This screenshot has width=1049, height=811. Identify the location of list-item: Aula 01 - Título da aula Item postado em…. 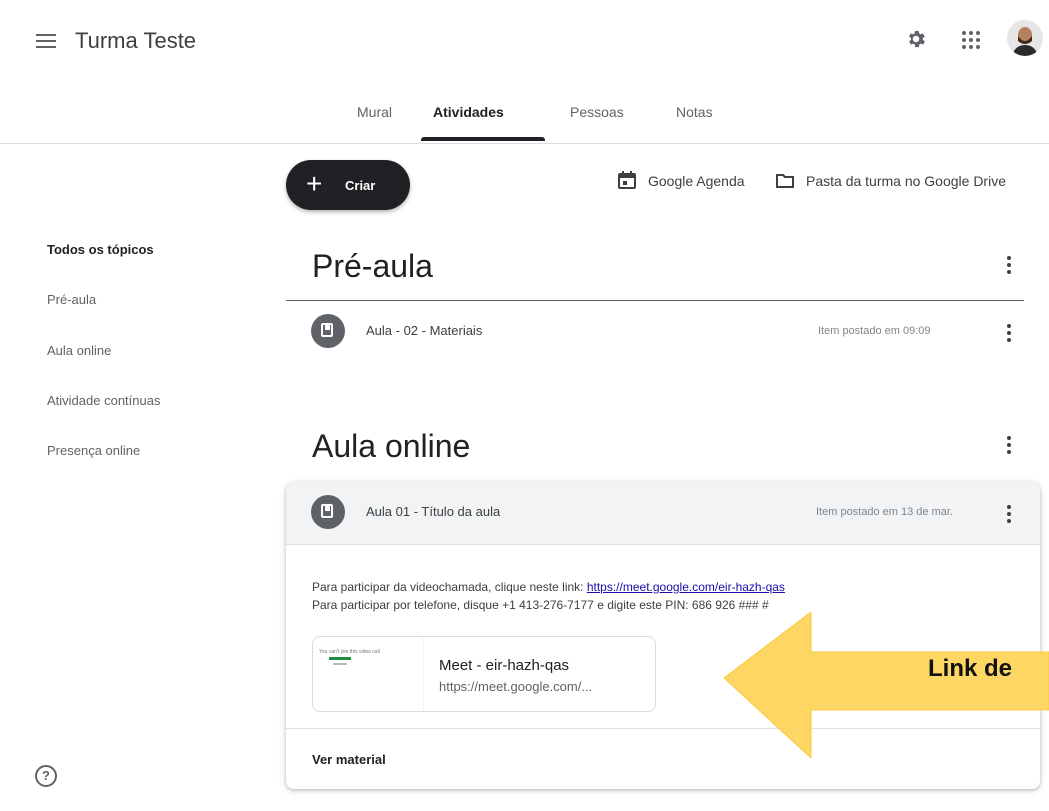
(663, 513).